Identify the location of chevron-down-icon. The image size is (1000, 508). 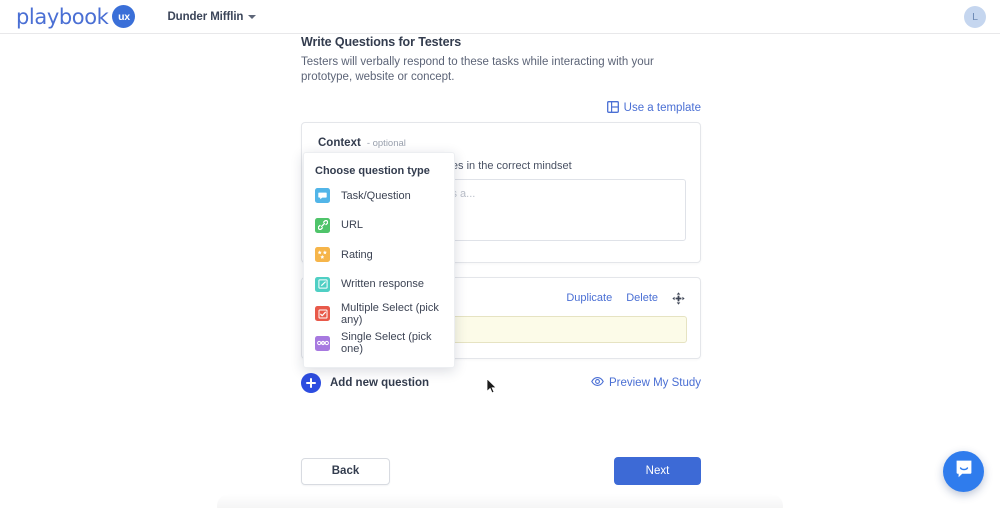
(252, 16).